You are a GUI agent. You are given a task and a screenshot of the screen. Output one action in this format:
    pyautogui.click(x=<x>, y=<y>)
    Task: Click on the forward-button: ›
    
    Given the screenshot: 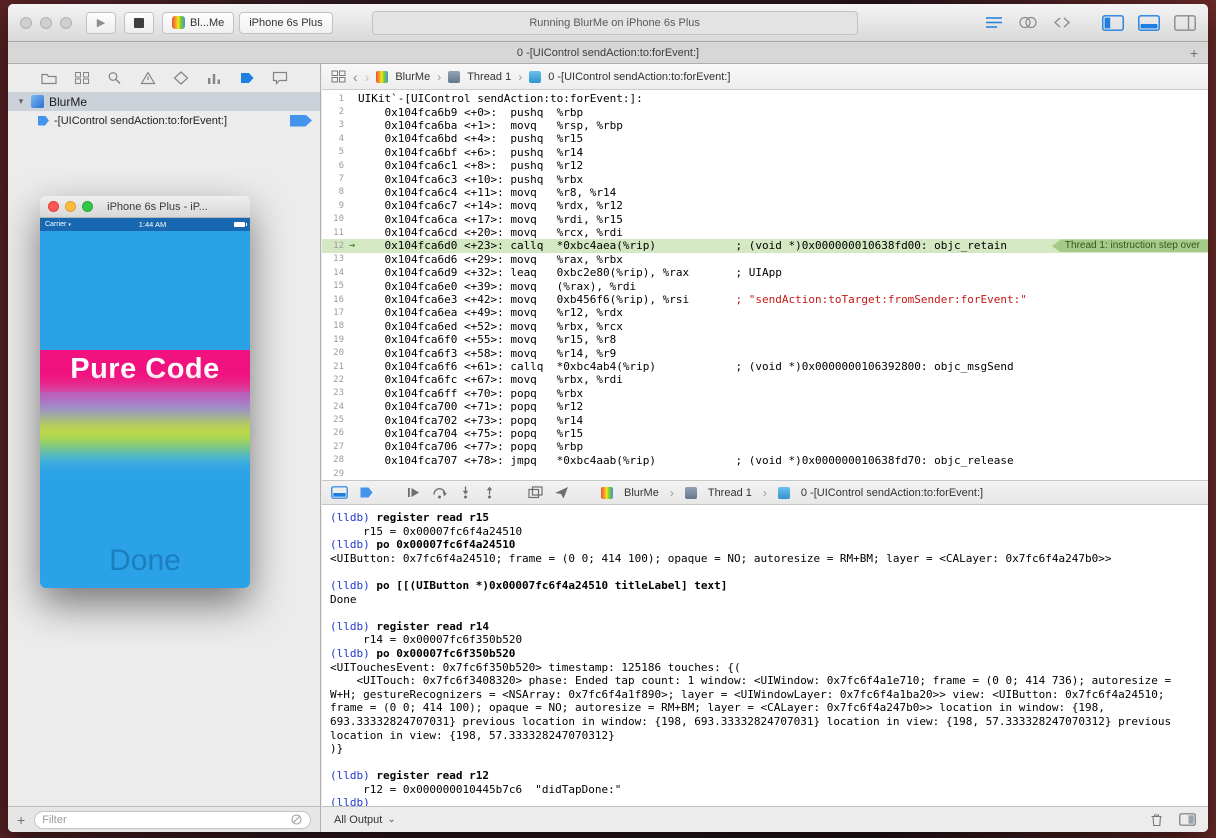 What is the action you would take?
    pyautogui.click(x=367, y=77)
    